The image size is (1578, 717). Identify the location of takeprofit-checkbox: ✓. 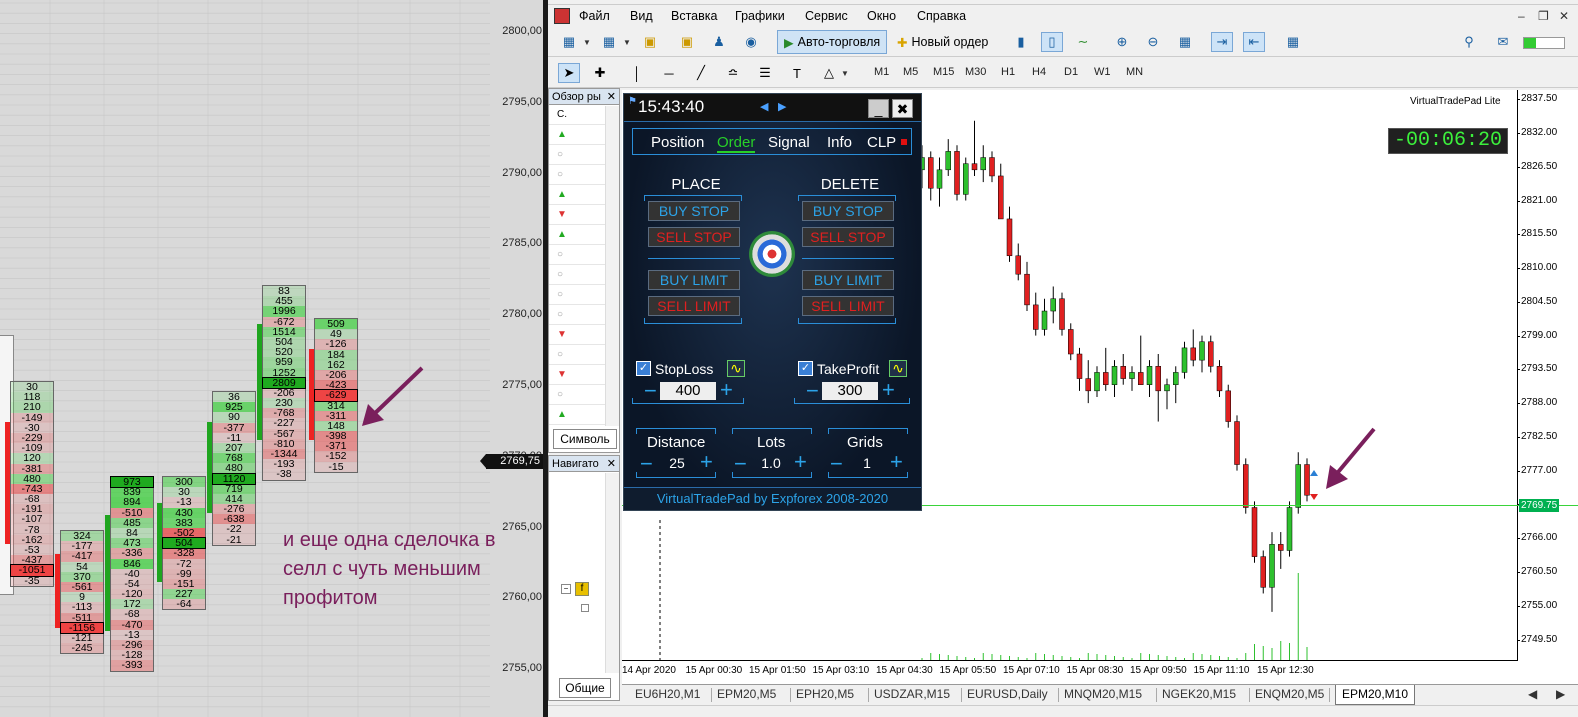
(805, 368).